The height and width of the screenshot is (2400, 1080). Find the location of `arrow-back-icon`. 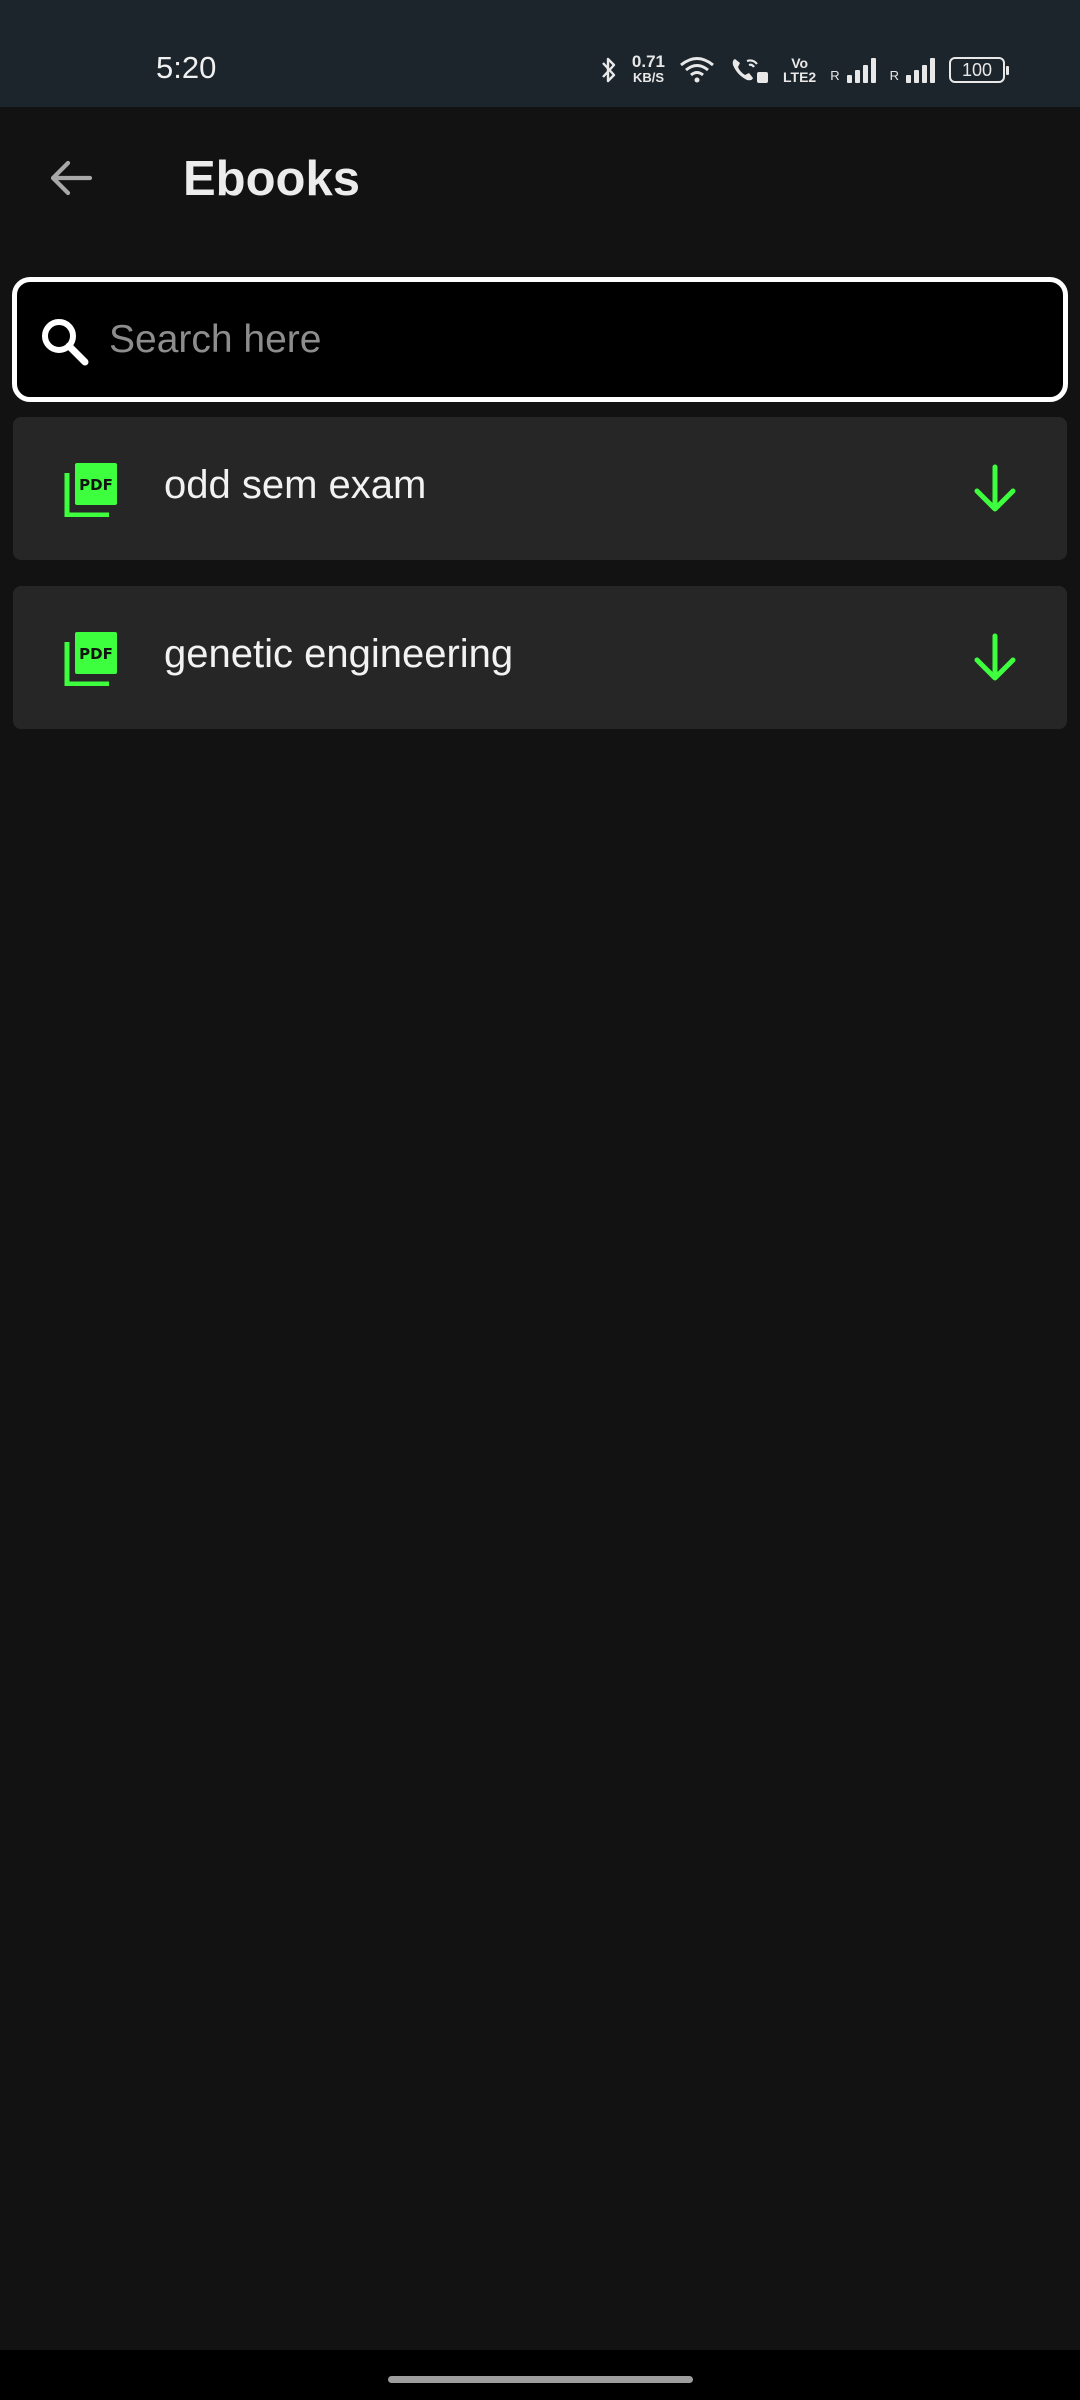

arrow-back-icon is located at coordinates (71, 178).